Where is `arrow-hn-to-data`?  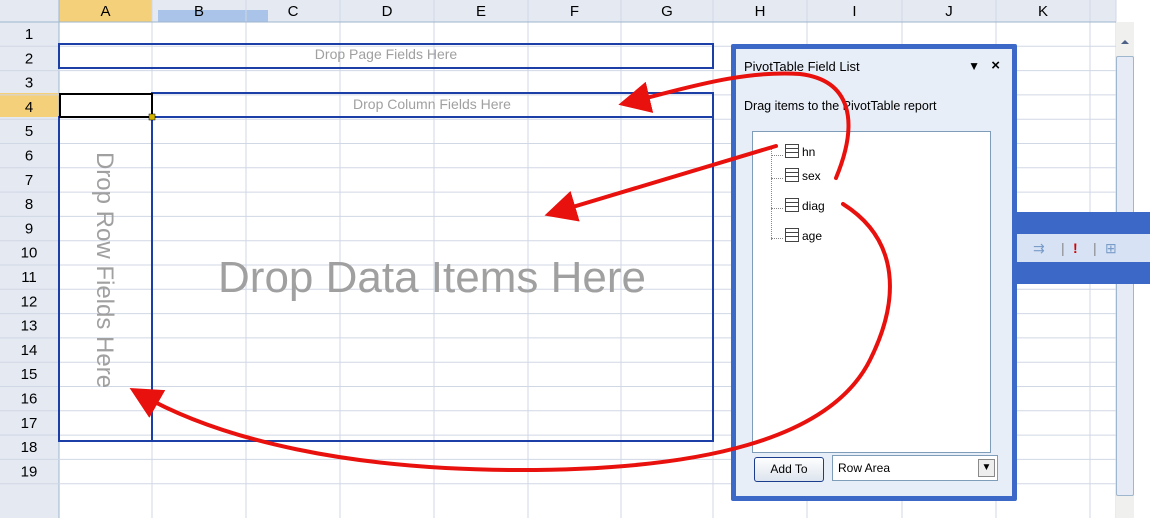 arrow-hn-to-data is located at coordinates (661, 183).